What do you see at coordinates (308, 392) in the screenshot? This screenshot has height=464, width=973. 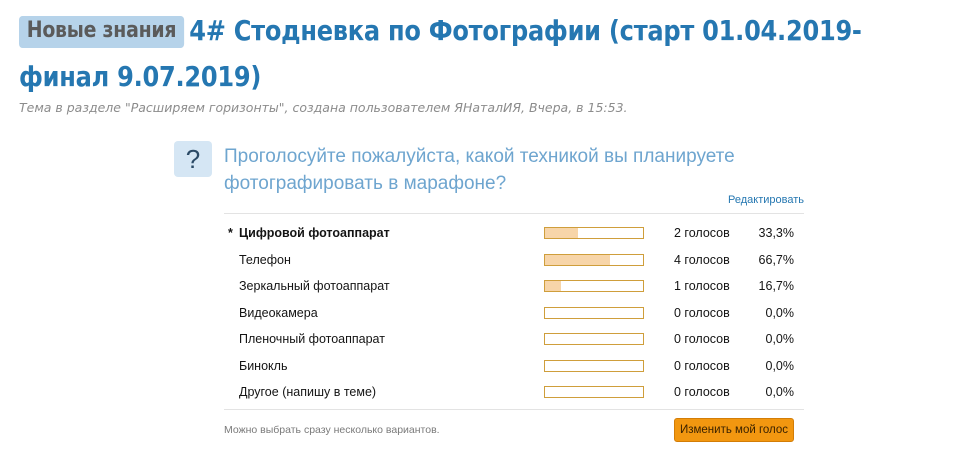 I see `poll-option-label: Другое (напишу в теме)` at bounding box center [308, 392].